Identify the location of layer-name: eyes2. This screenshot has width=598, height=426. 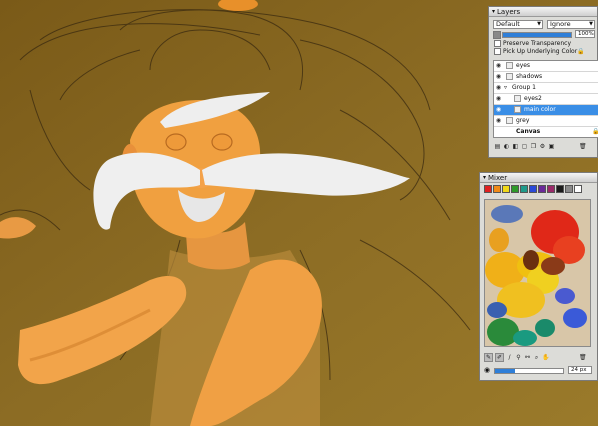
(533, 98).